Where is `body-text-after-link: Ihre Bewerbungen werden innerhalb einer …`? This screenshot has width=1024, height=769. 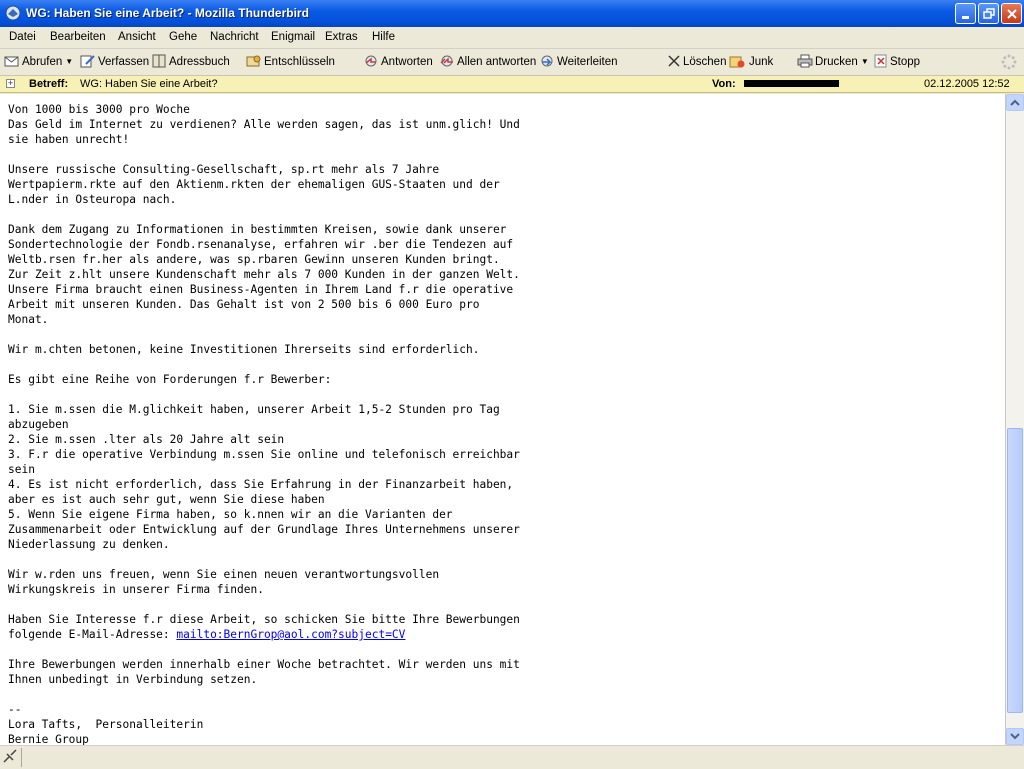 body-text-after-link: Ihre Bewerbungen werden innerhalb einer … is located at coordinates (264, 701).